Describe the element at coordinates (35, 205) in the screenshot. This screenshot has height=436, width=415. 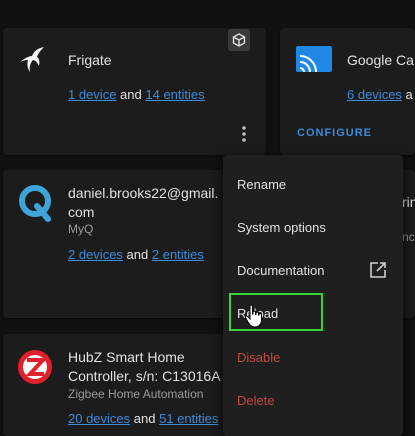
I see `myq-logo-icon` at that location.